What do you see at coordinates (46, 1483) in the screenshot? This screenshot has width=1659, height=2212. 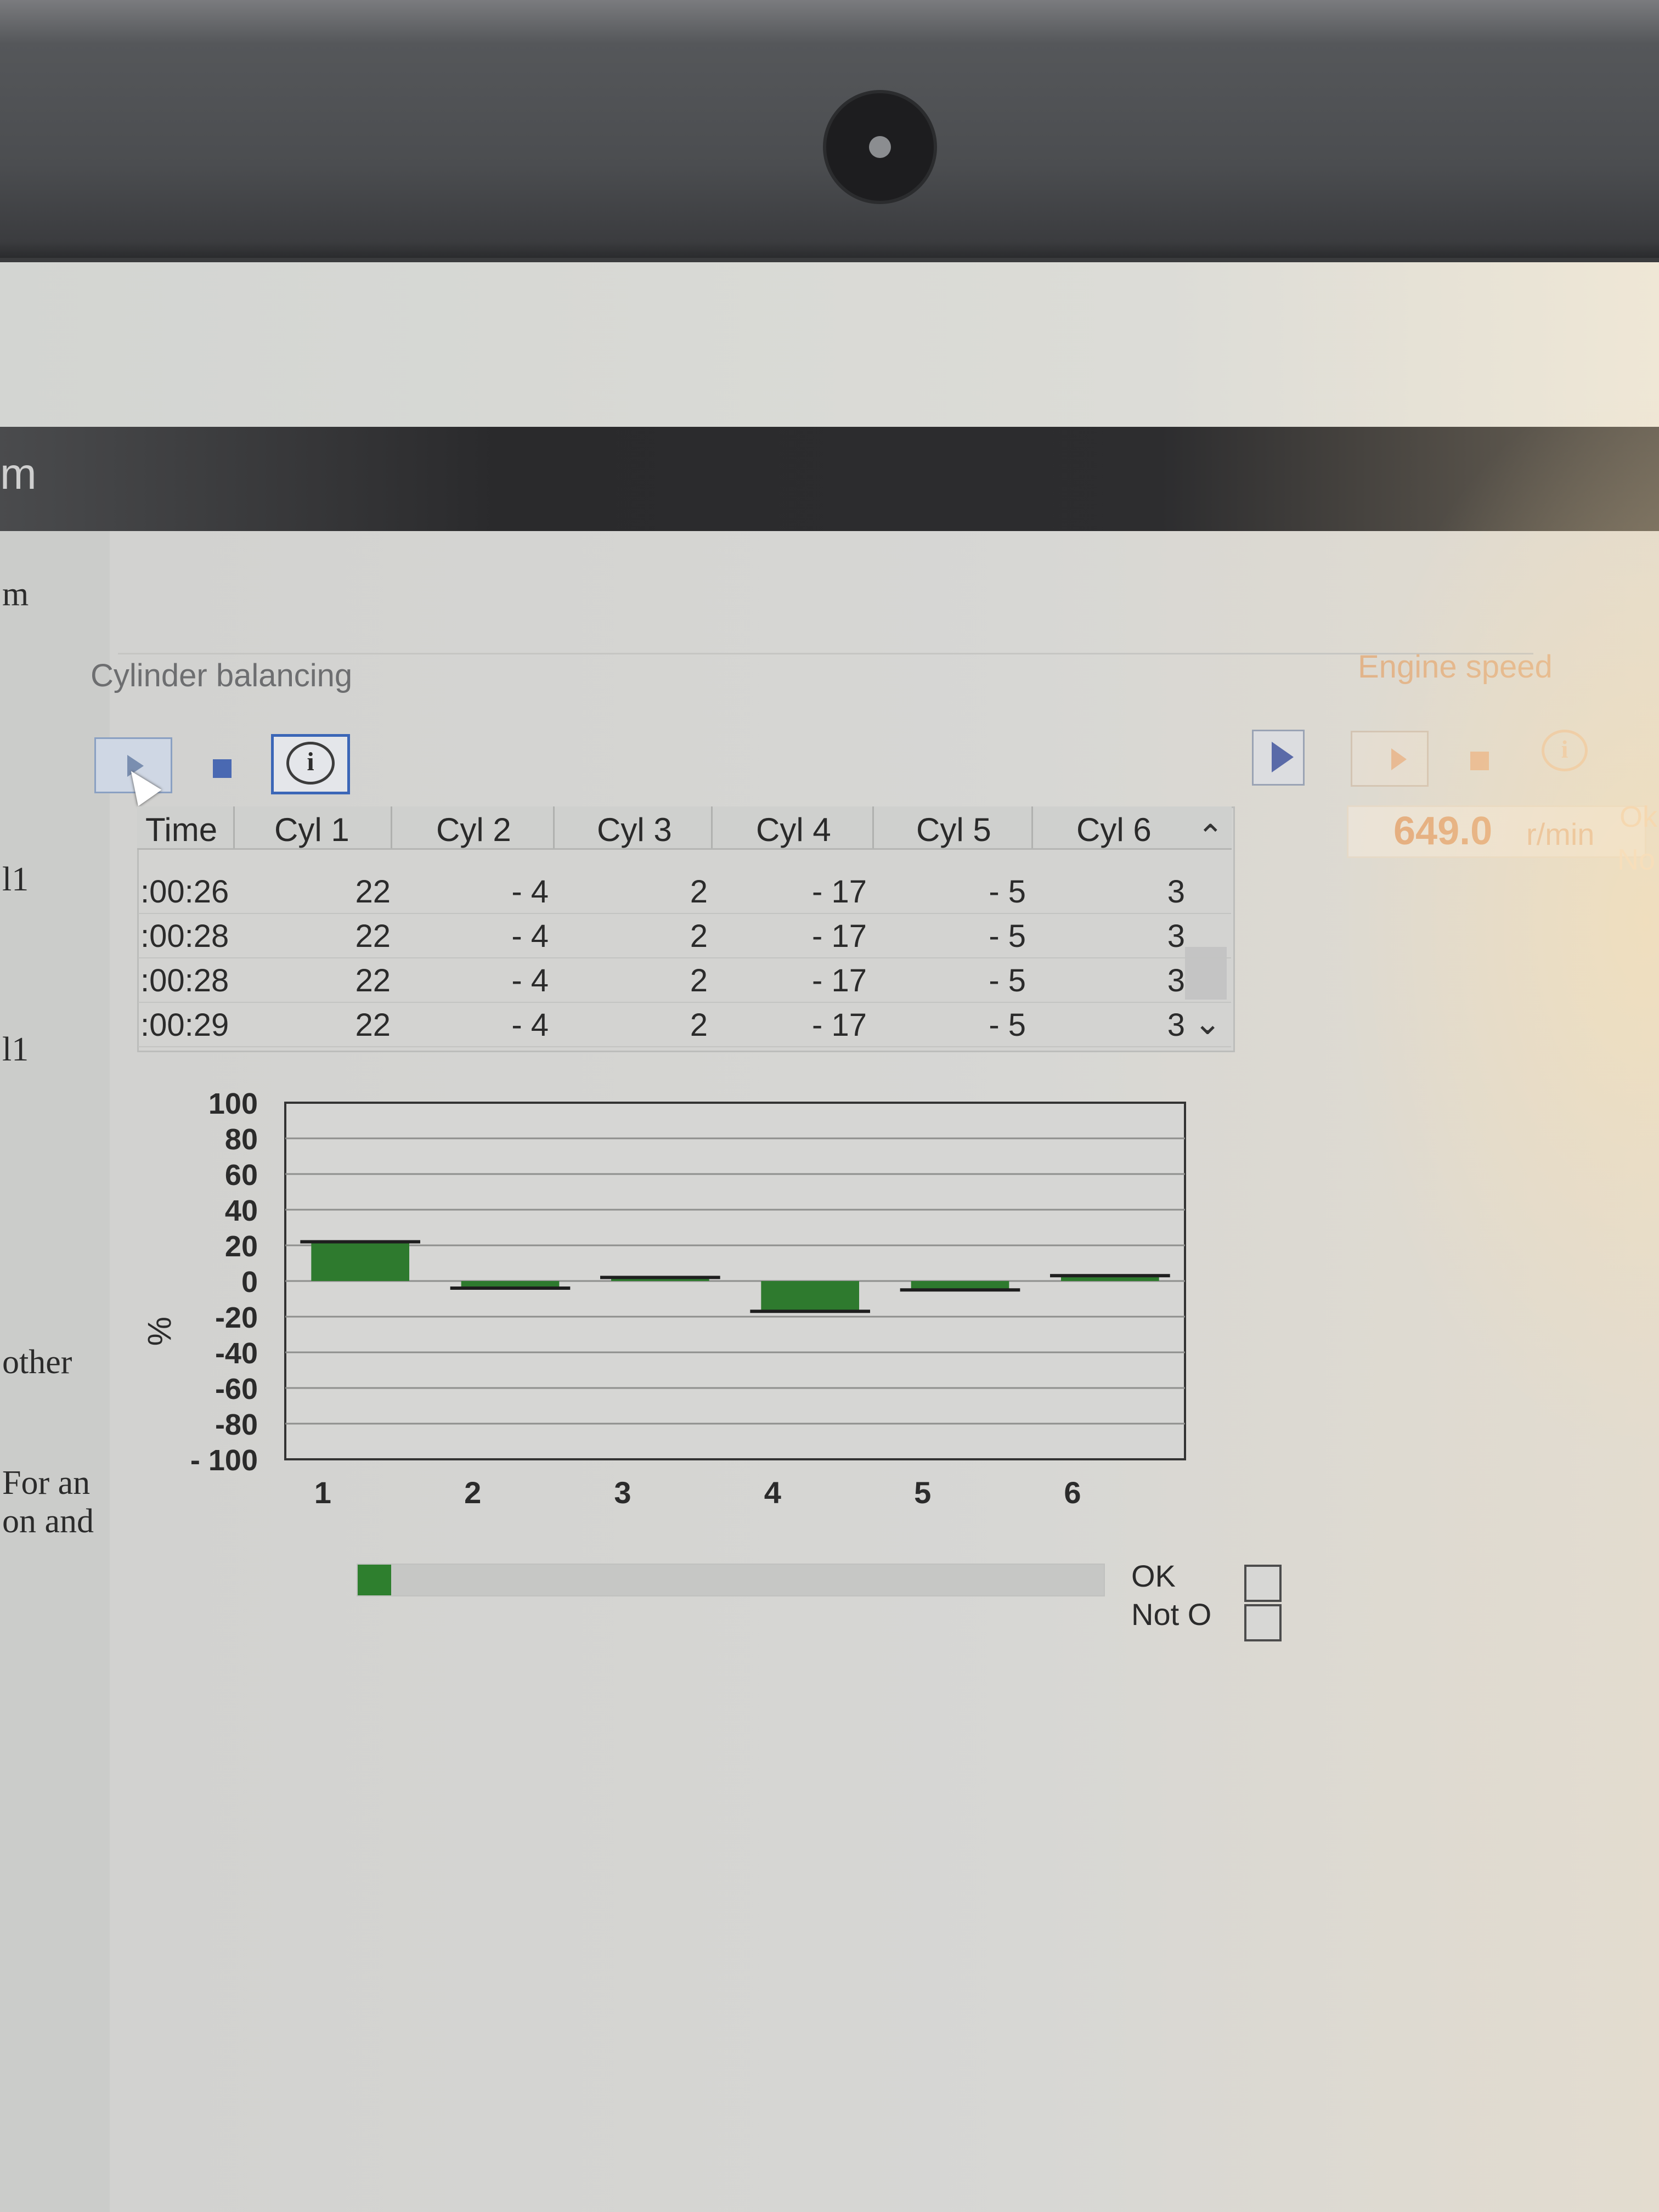 I see `sidebar-text: For an` at bounding box center [46, 1483].